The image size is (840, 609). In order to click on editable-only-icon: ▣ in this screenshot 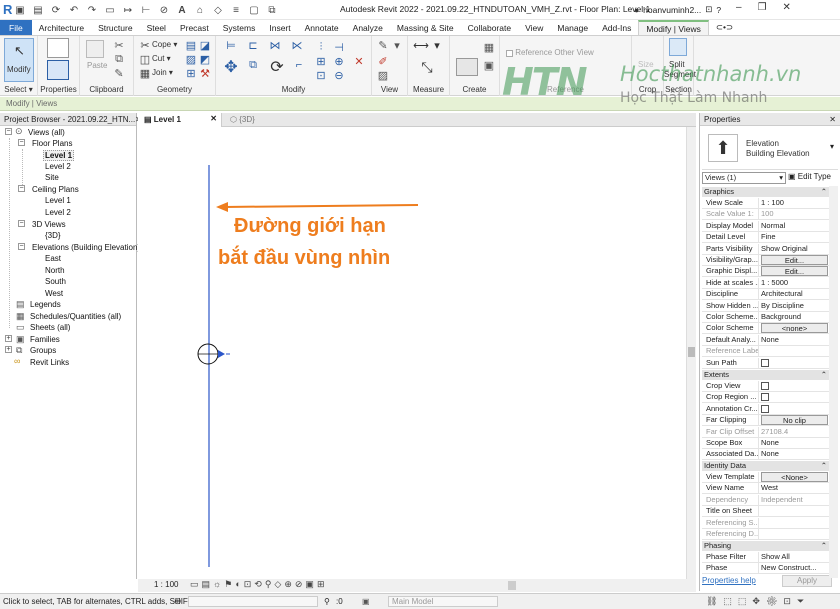, I will do `click(366, 601)`.